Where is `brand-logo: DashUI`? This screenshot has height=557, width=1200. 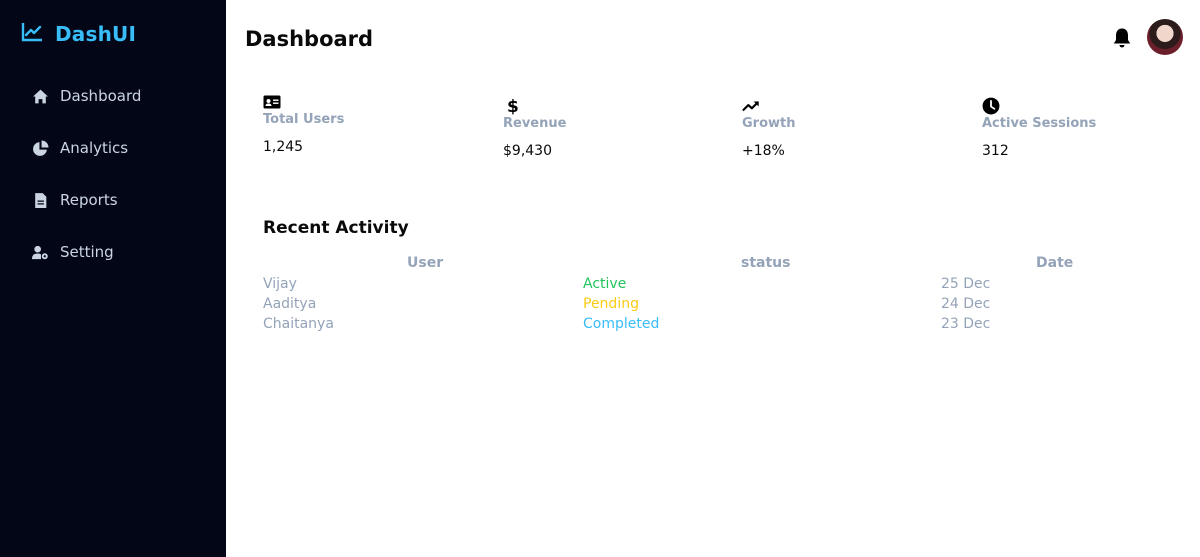 brand-logo: DashUI is located at coordinates (113, 34).